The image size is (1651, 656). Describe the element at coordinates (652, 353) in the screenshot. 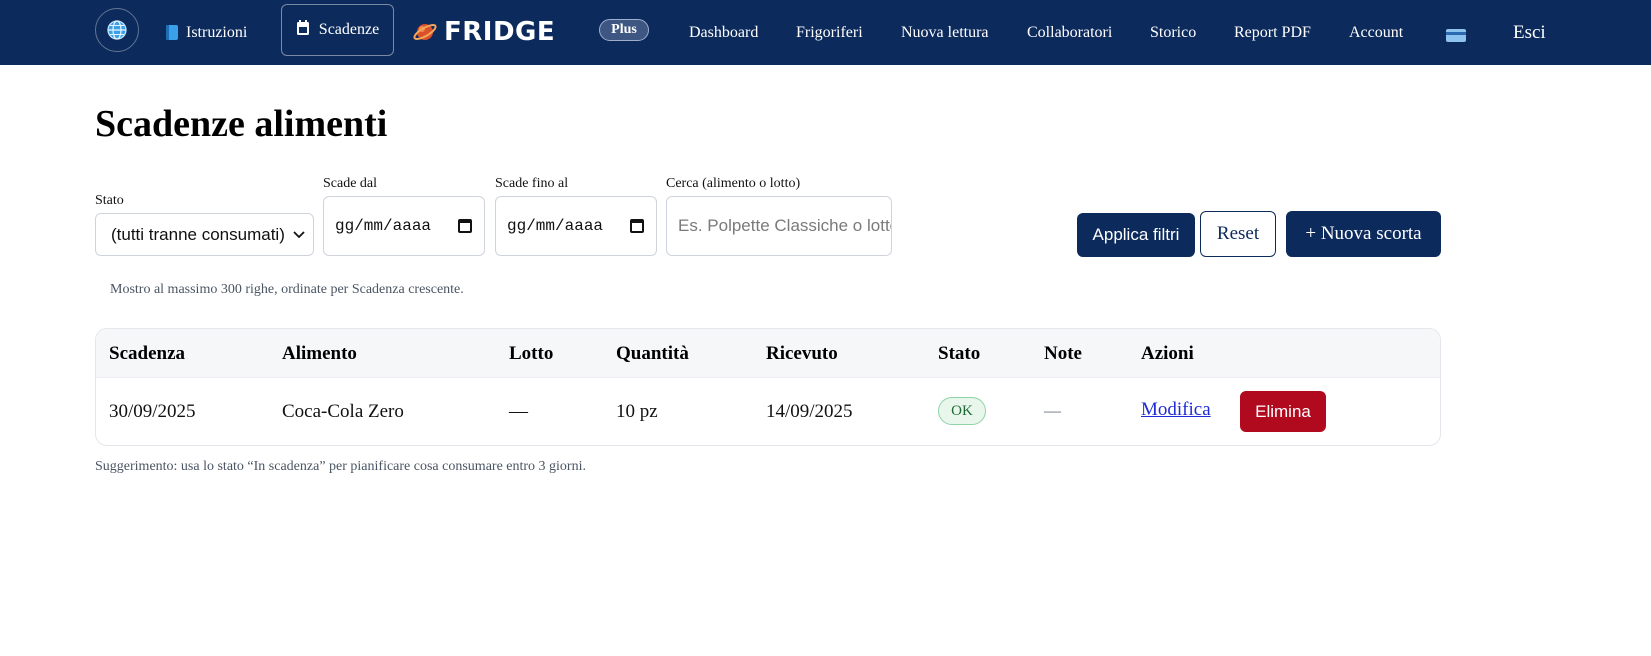

I see `col-quantita: Quantità` at that location.